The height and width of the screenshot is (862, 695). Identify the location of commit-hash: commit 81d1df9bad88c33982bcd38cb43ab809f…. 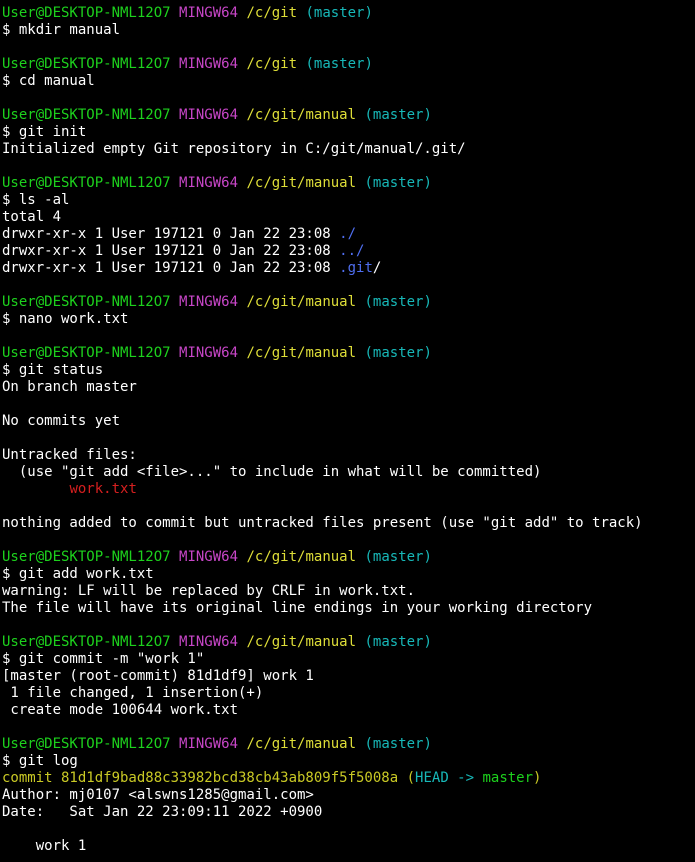
(200, 778).